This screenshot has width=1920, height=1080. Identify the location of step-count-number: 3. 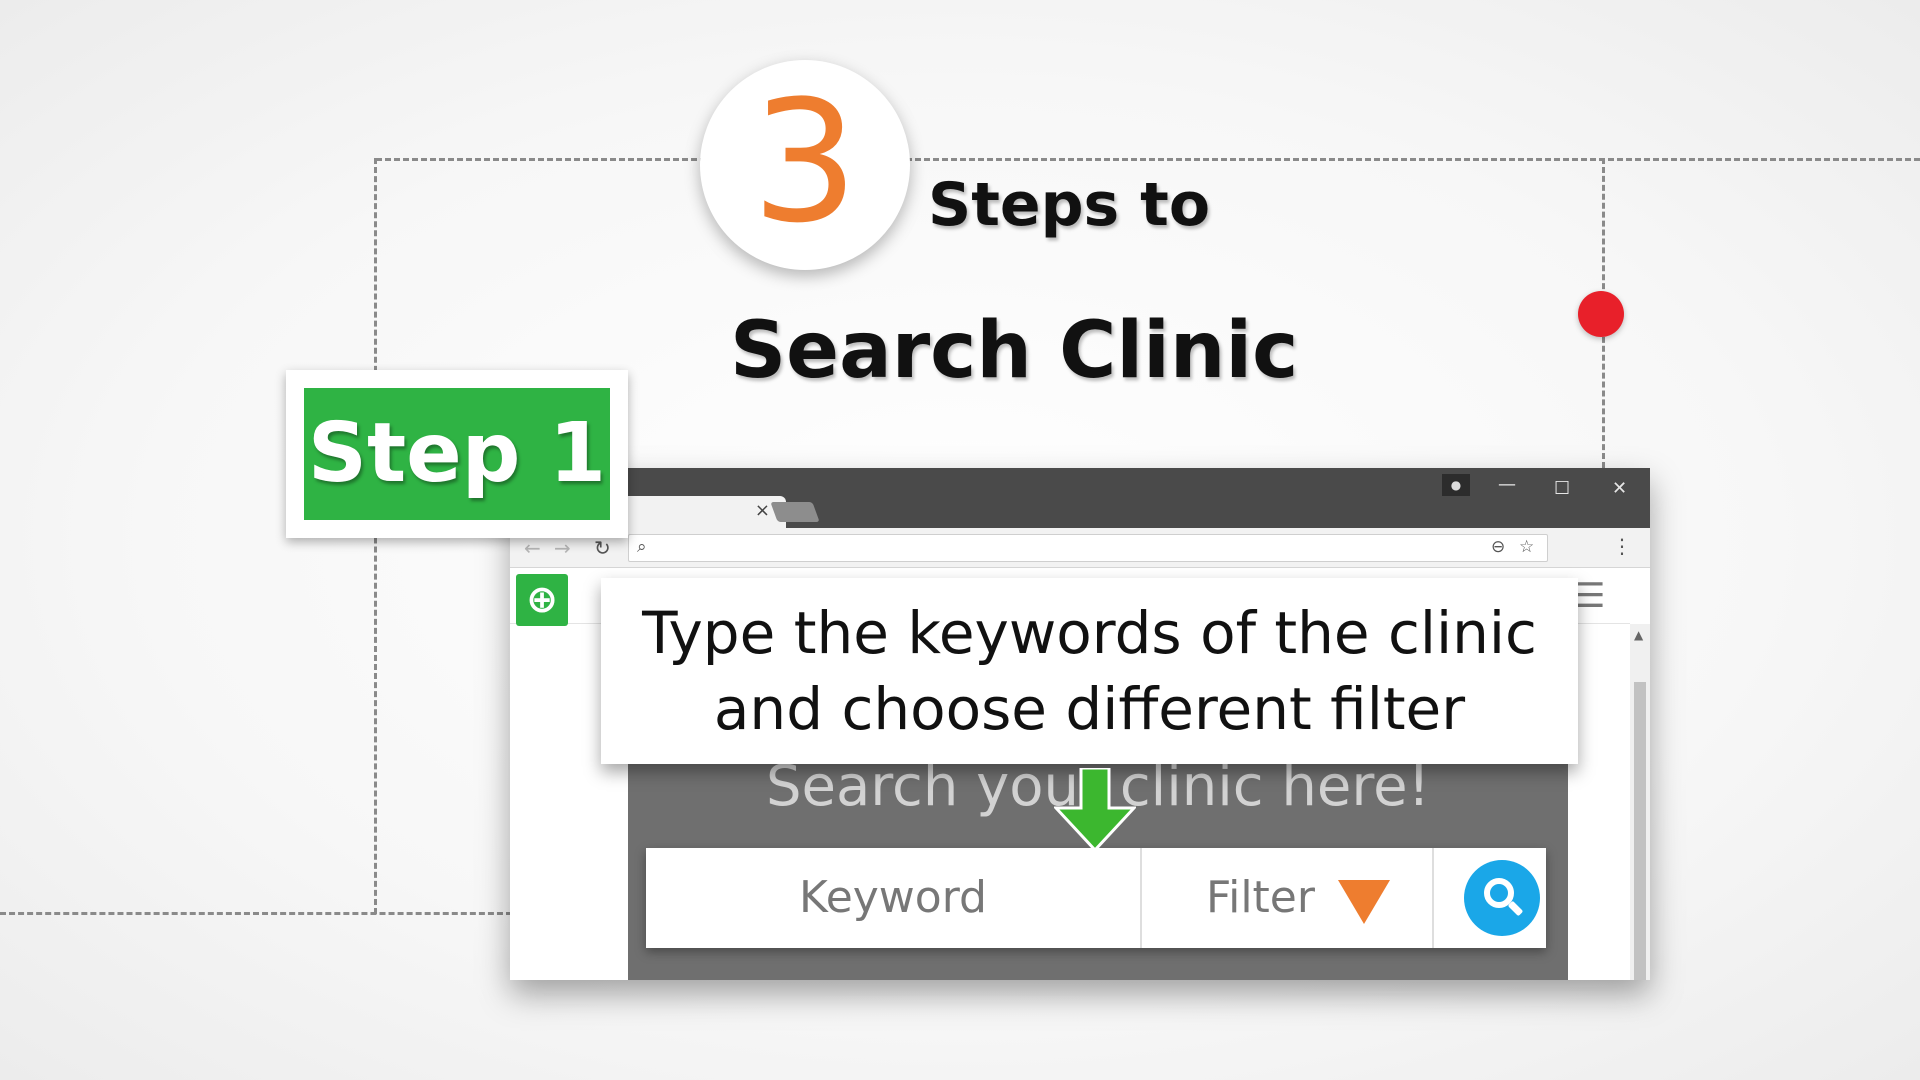
(805, 162).